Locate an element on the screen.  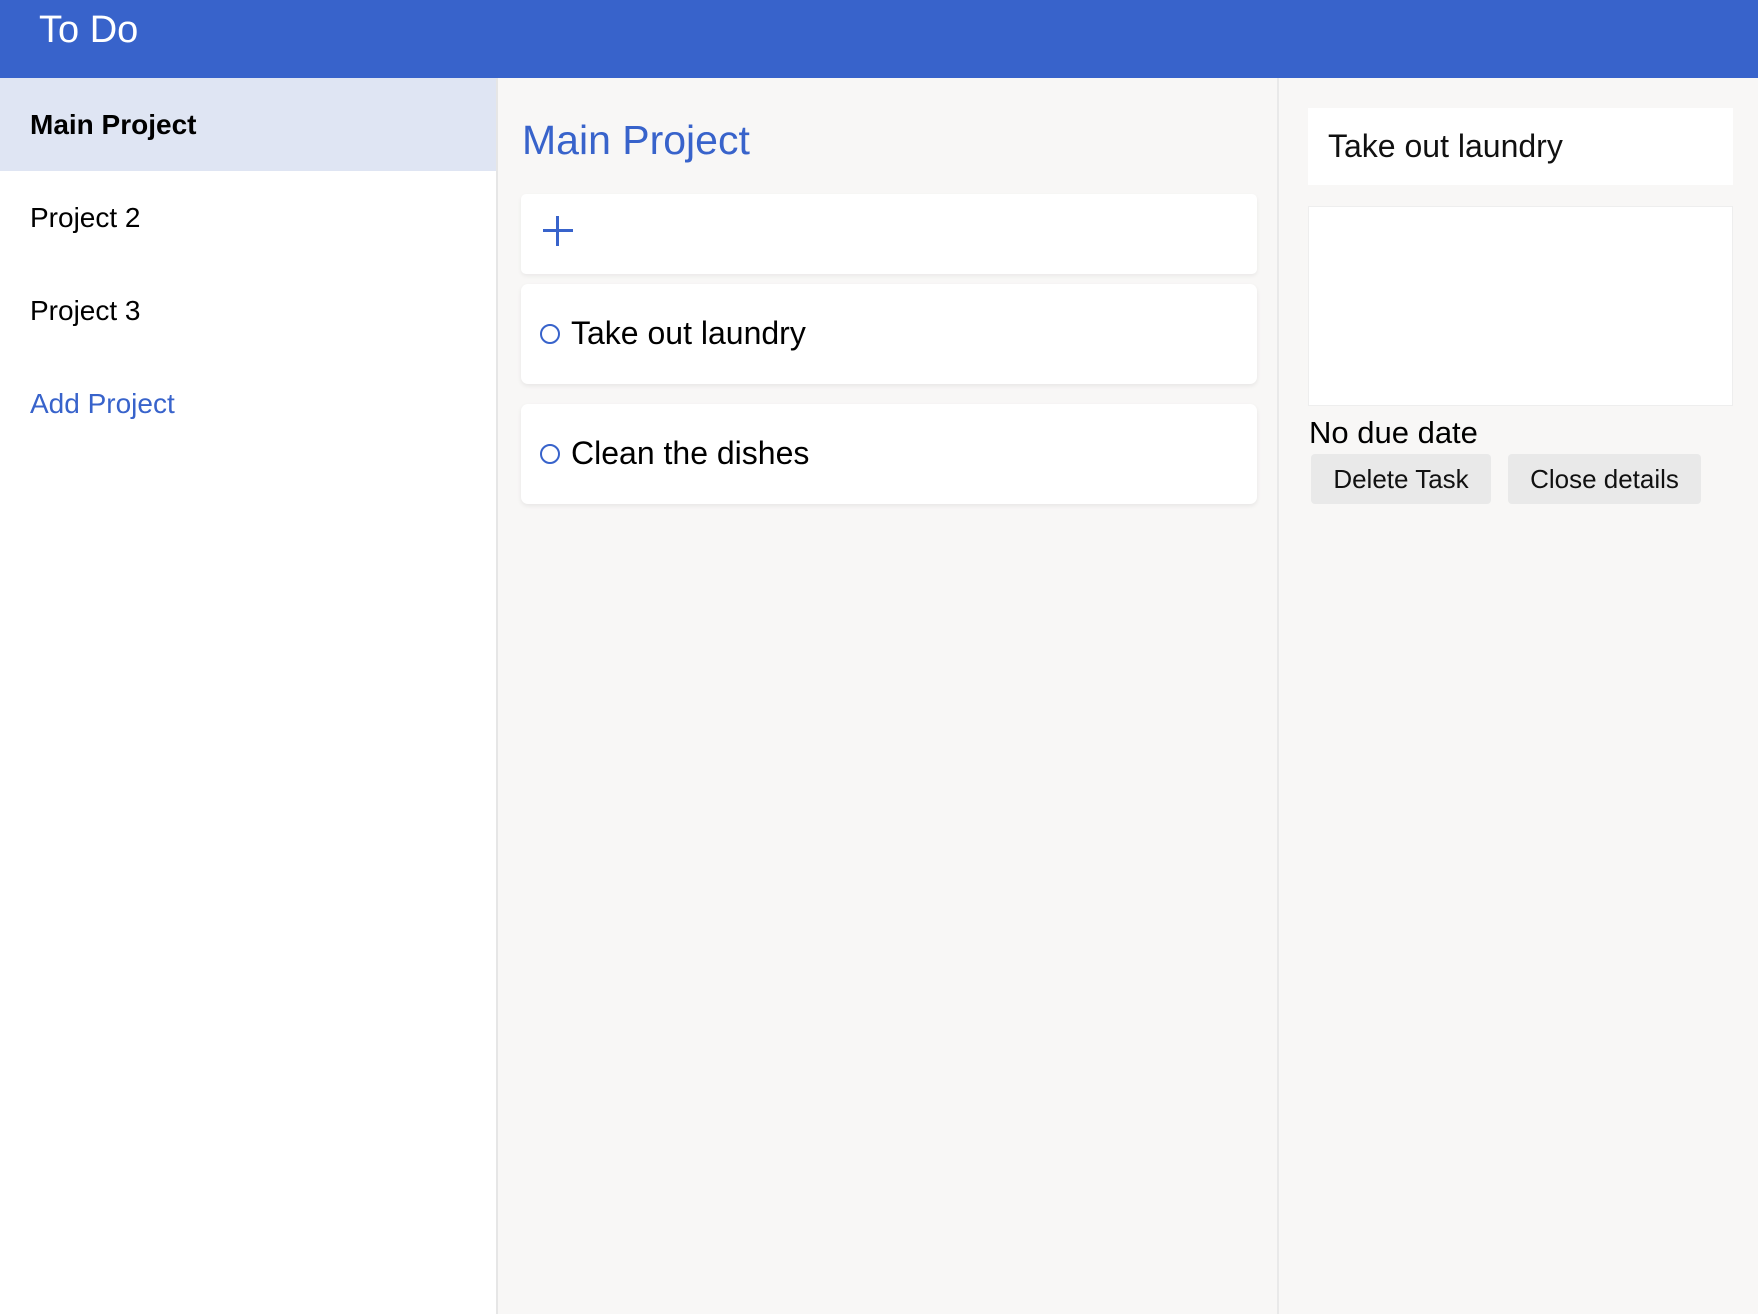
task-item: Take out laundry is located at coordinates (889, 334).